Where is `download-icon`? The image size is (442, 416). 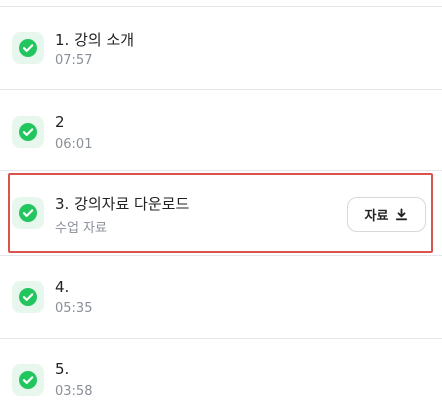
download-icon is located at coordinates (402, 214).